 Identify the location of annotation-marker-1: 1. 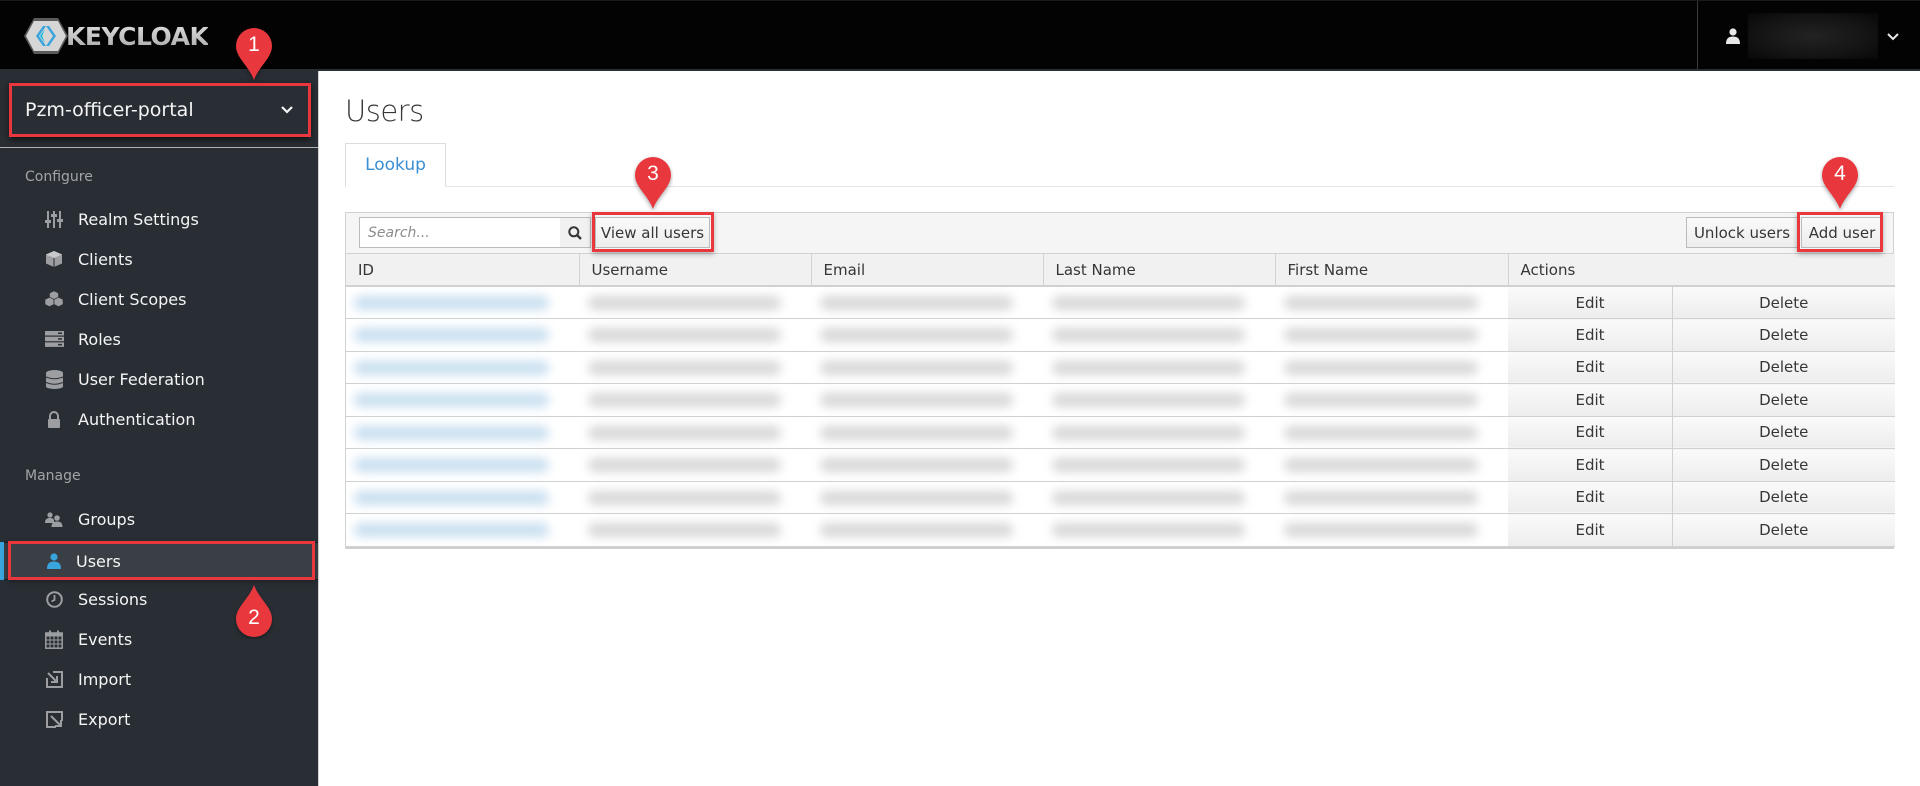
(254, 53).